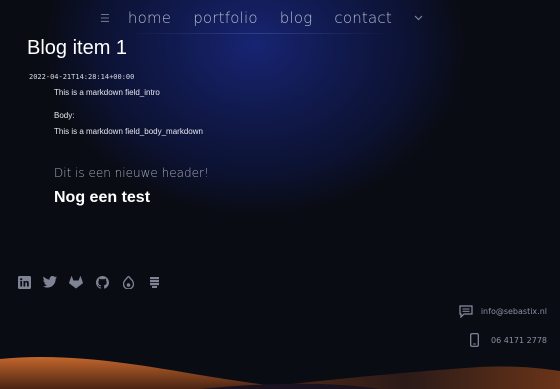 This screenshot has width=560, height=389. Describe the element at coordinates (154, 282) in the screenshot. I see `stack-icon` at that location.